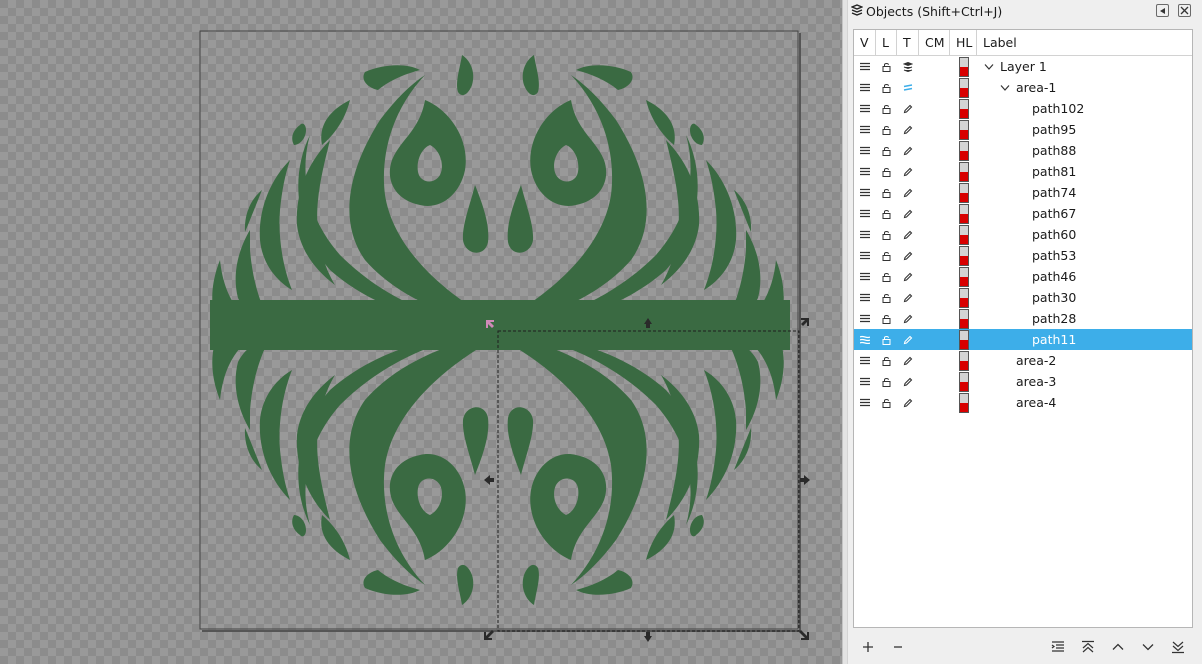 Image resolution: width=1202 pixels, height=664 pixels. I want to click on raise-to-top-button, so click(1088, 647).